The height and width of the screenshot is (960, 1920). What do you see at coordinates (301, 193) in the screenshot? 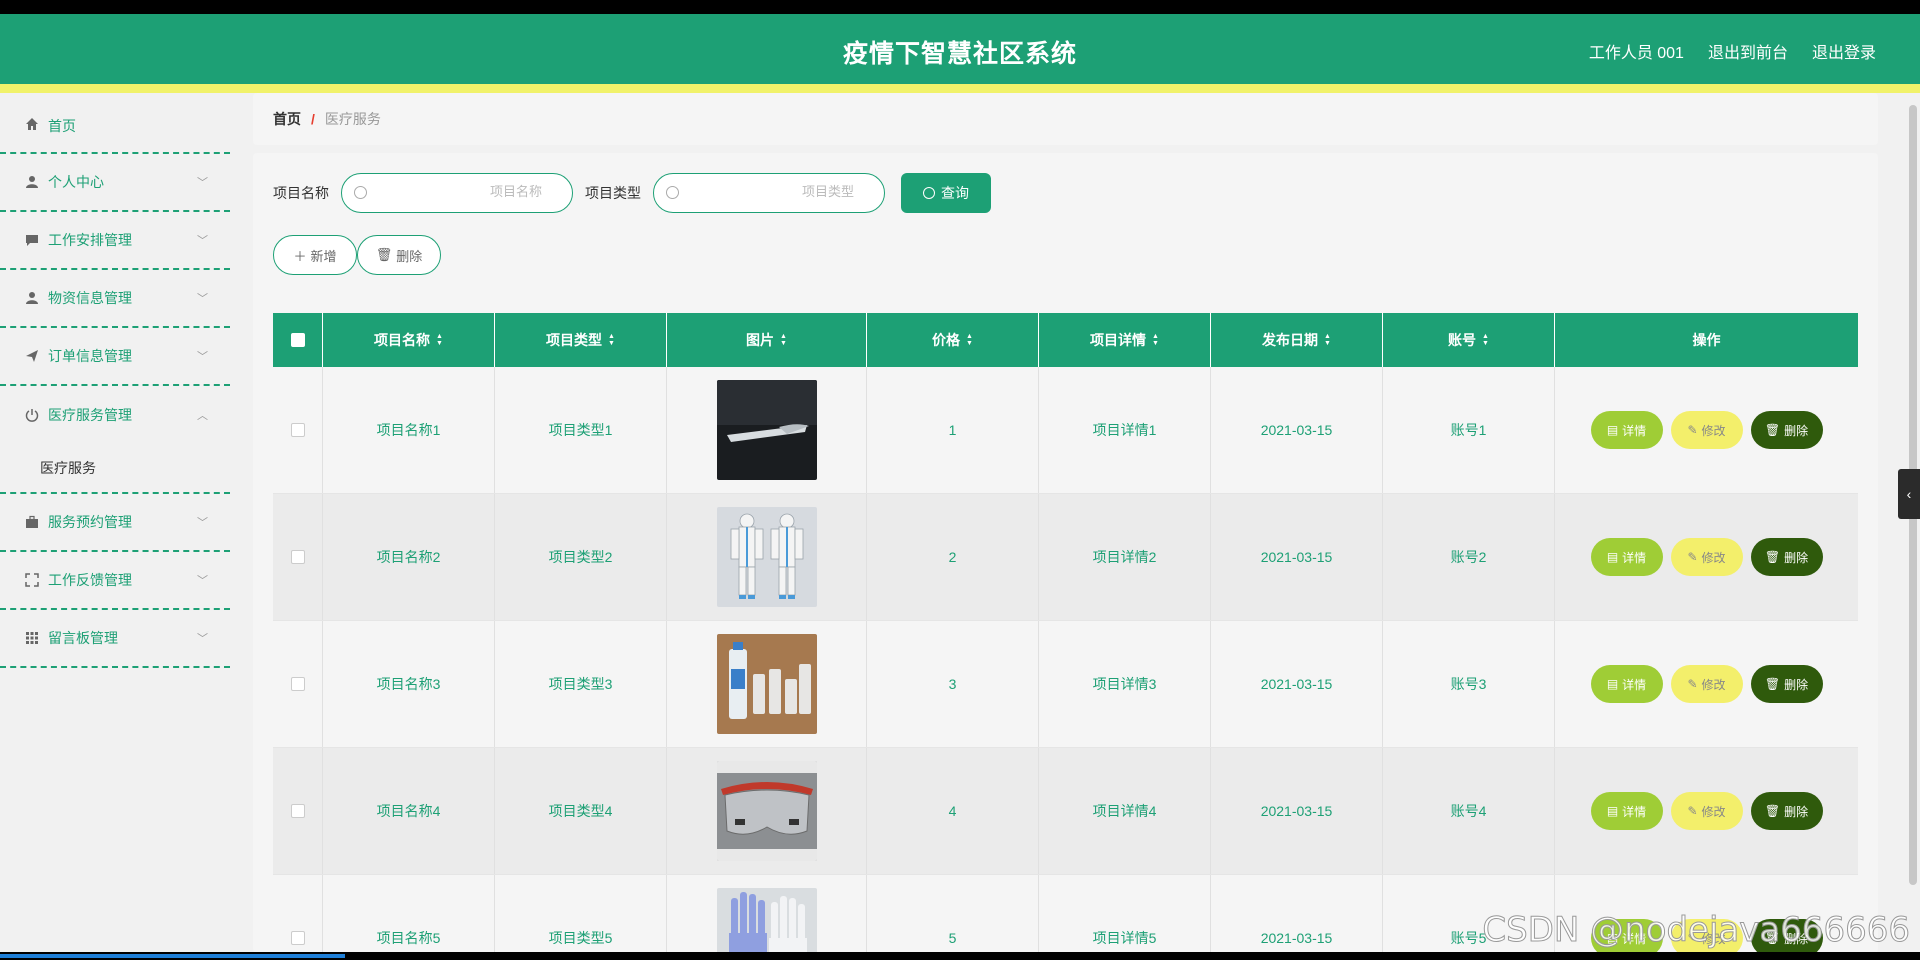
I see `name-search-label: 项目名称` at bounding box center [301, 193].